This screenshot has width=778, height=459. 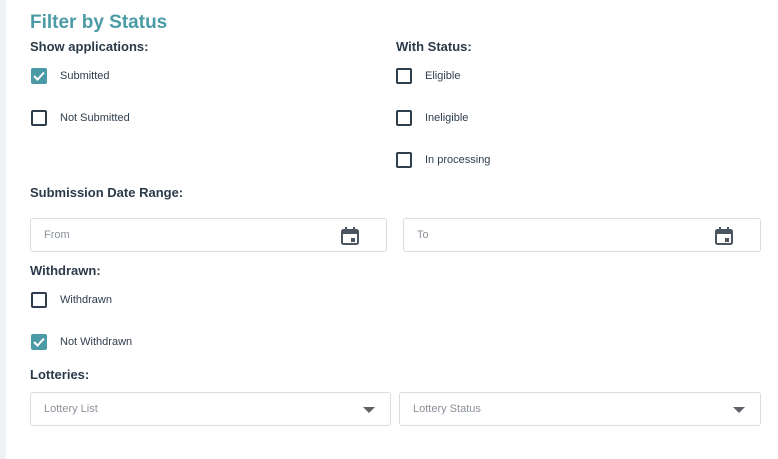 I want to click on lottery-list-select: Lottery List, so click(x=210, y=409).